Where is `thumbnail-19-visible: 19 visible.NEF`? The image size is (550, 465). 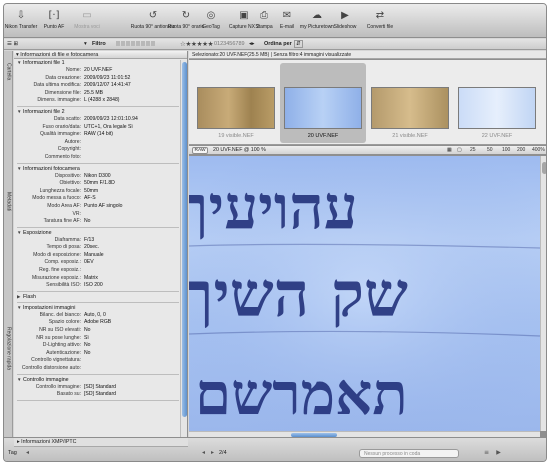
thumbnail-19-visible: 19 visible.NEF is located at coordinates (236, 103).